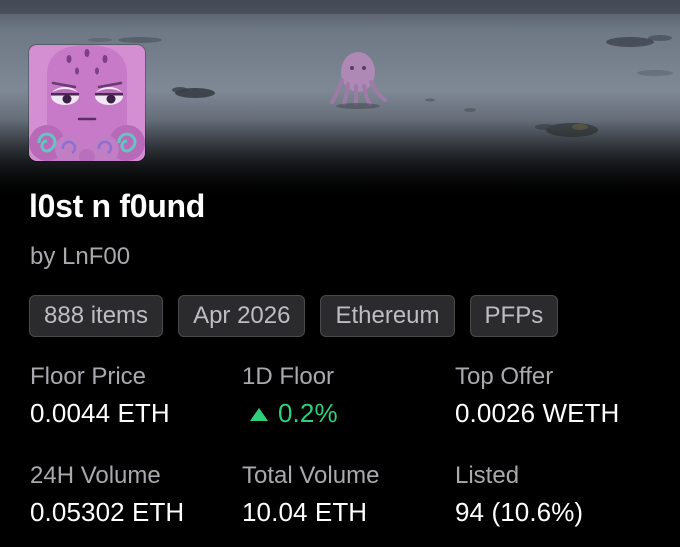 This screenshot has width=680, height=547. What do you see at coordinates (308, 413) in the screenshot?
I see `stat-1d-floor-value: 0.2%` at bounding box center [308, 413].